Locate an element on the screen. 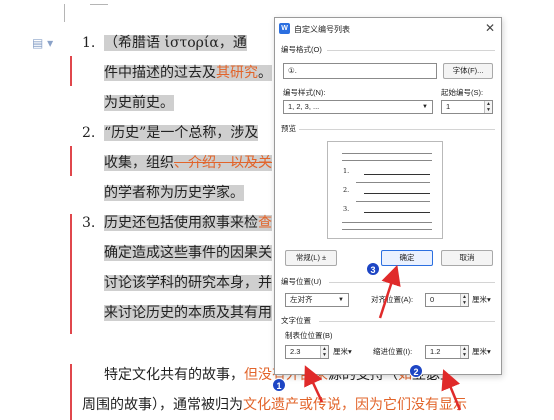  text-run: ἱστορία is located at coordinates (191, 43).